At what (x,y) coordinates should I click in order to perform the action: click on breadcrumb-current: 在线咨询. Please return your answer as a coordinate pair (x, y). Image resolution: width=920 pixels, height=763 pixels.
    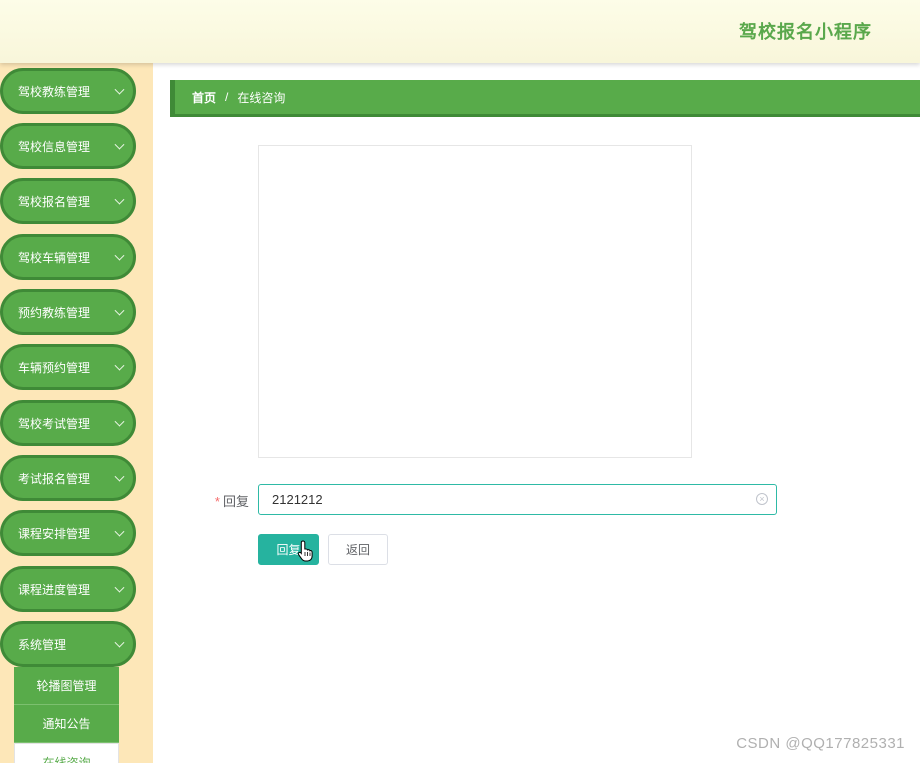
    Looking at the image, I should click on (261, 97).